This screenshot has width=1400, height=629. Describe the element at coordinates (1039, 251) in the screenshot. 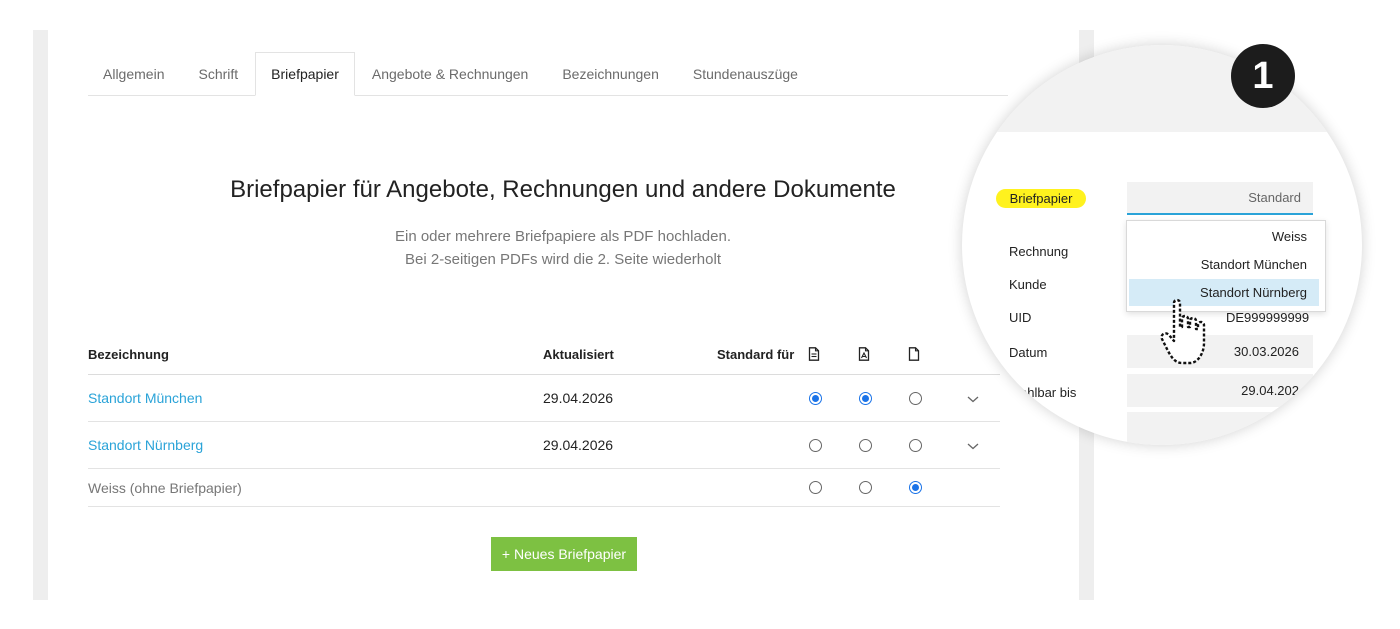

I see `field-label: Rechnung` at that location.